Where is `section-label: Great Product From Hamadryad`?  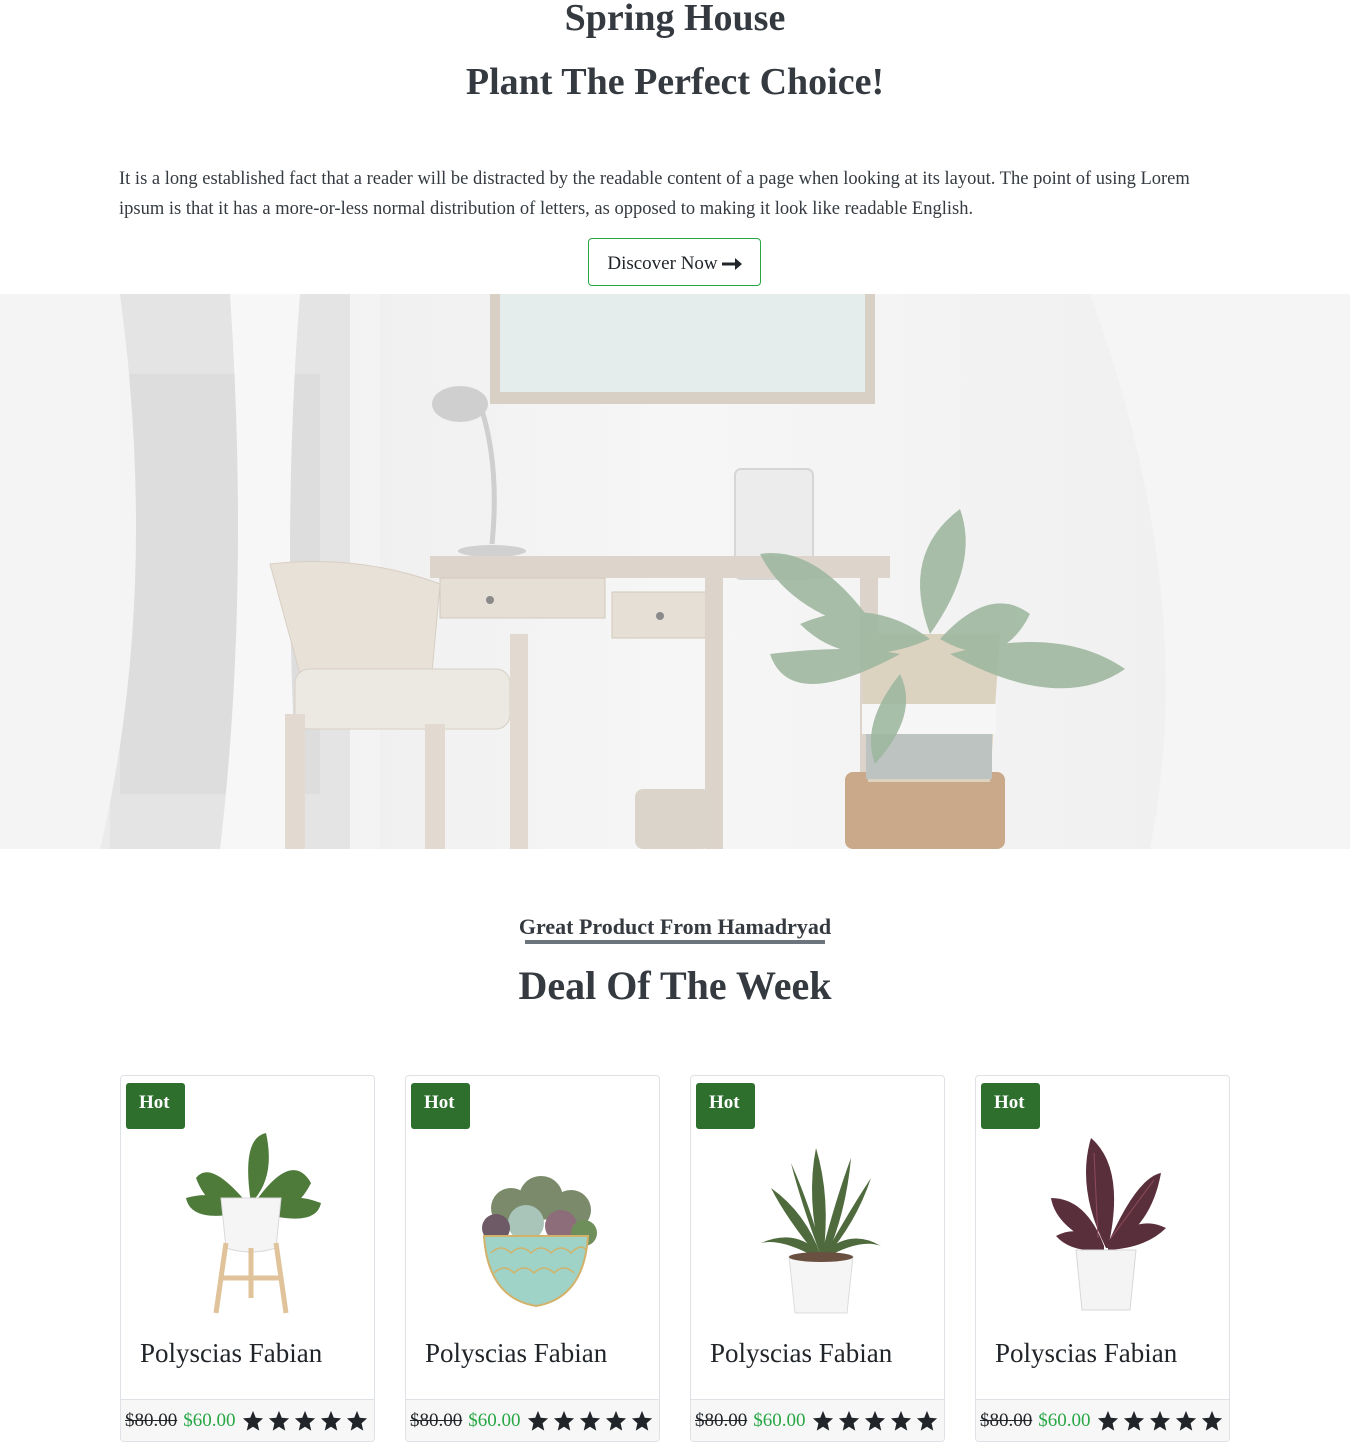
section-label: Great Product From Hamadryad is located at coordinates (675, 926).